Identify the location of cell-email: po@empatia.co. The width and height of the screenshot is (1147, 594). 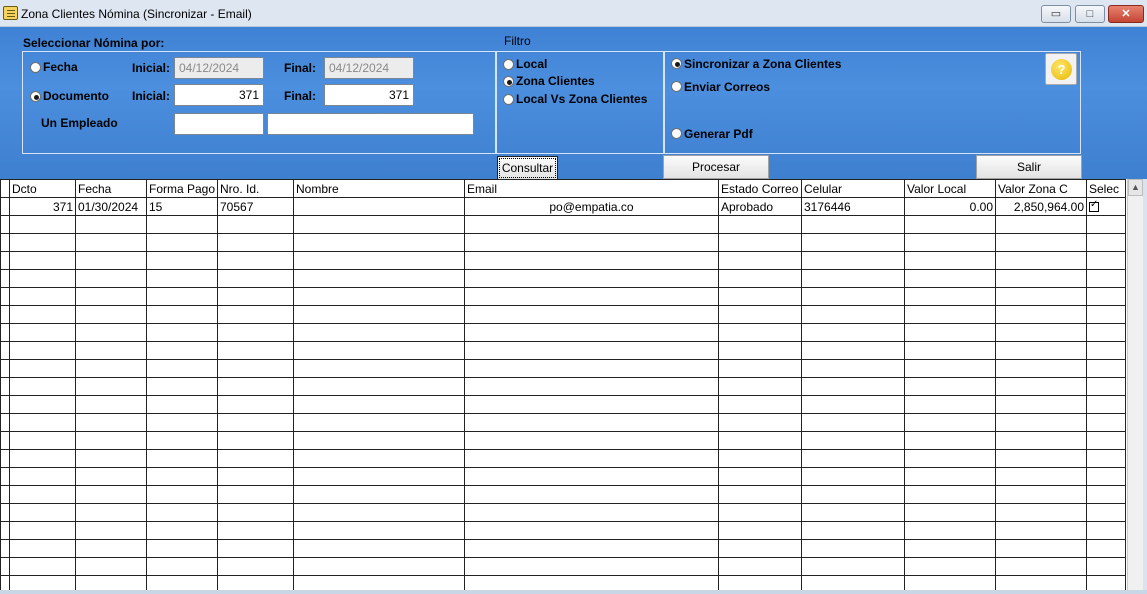
(591, 206).